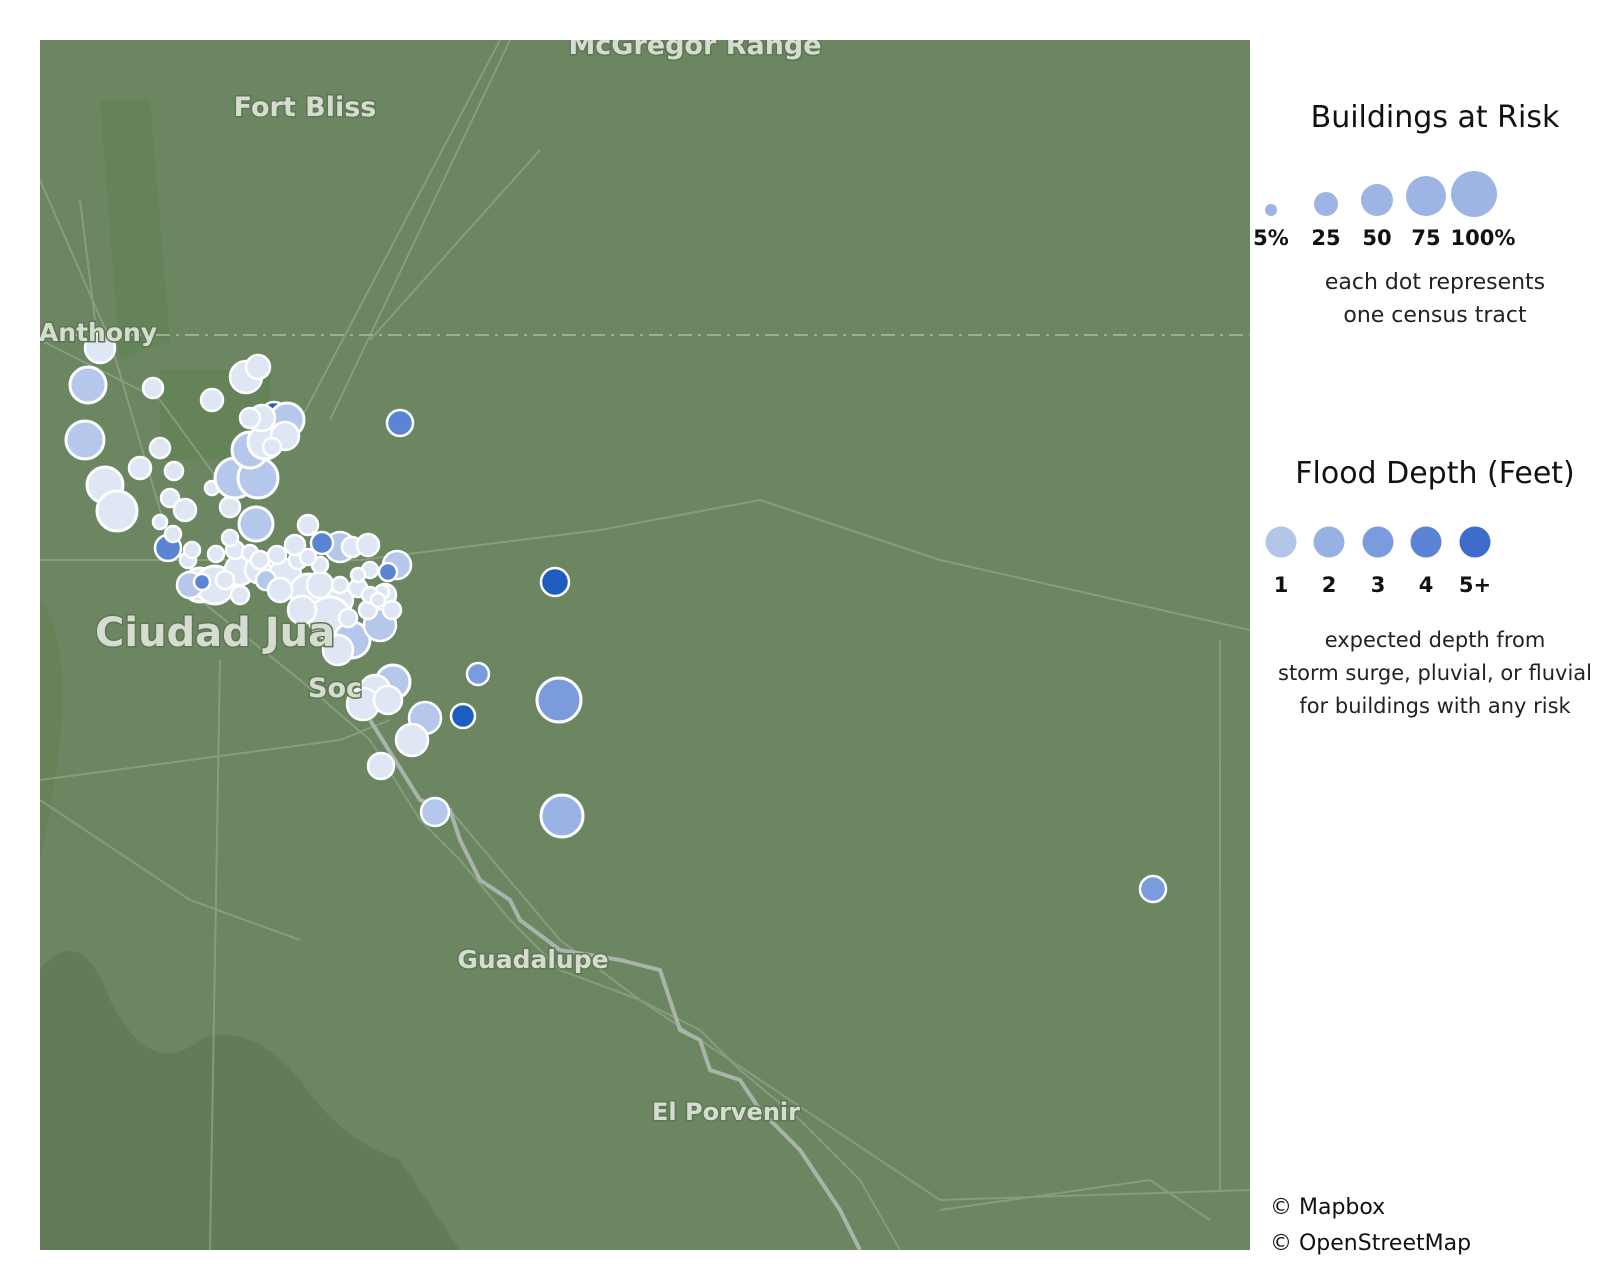  What do you see at coordinates (532, 959) in the screenshot?
I see `place-label-guadalupe: Guadalupe` at bounding box center [532, 959].